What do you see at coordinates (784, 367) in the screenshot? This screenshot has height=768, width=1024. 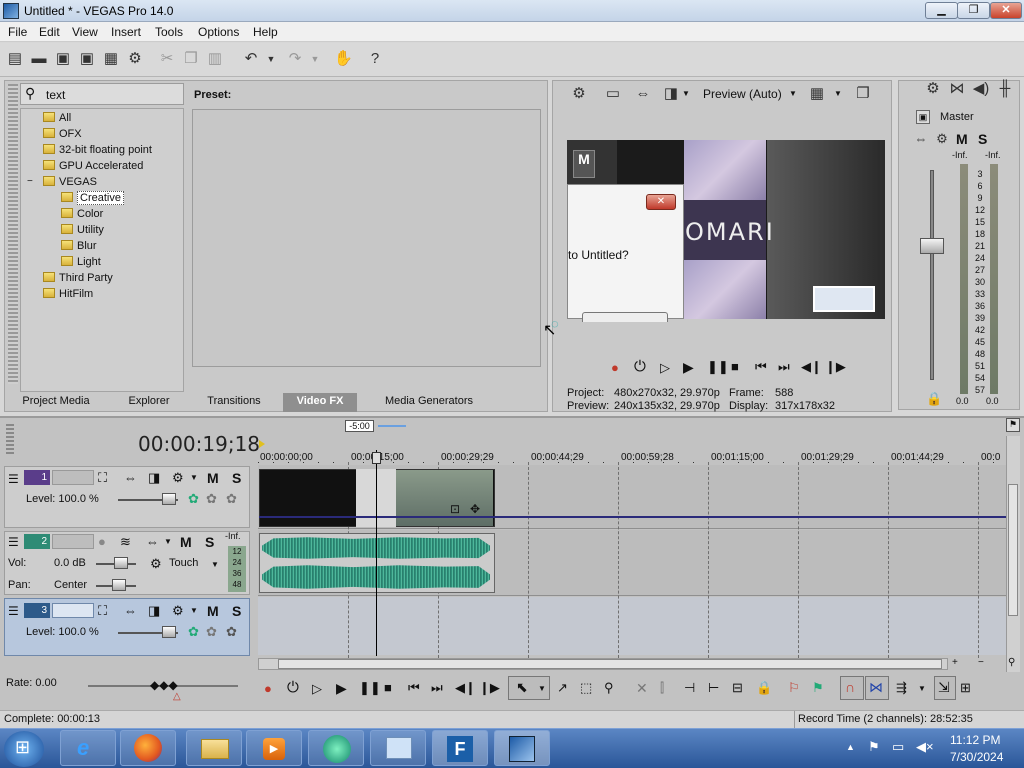 I see `go-to-end-icon: ⏭` at bounding box center [784, 367].